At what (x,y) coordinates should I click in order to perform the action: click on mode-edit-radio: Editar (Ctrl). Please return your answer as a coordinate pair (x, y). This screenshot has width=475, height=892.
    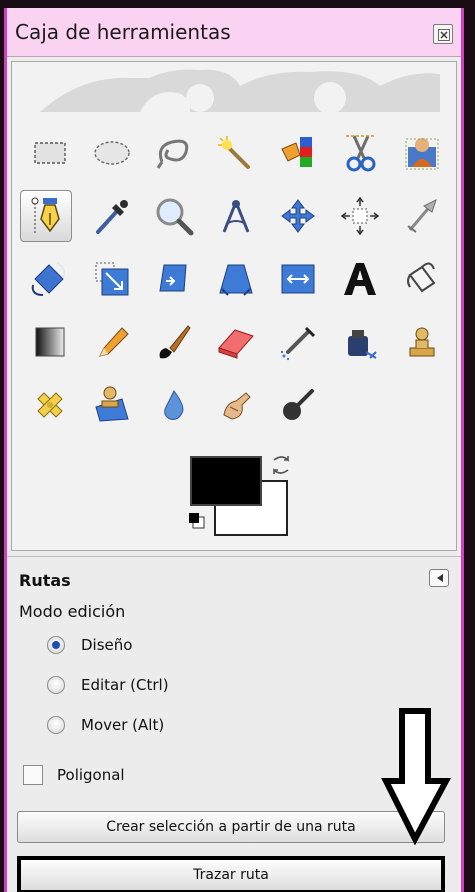
    Looking at the image, I should click on (247, 685).